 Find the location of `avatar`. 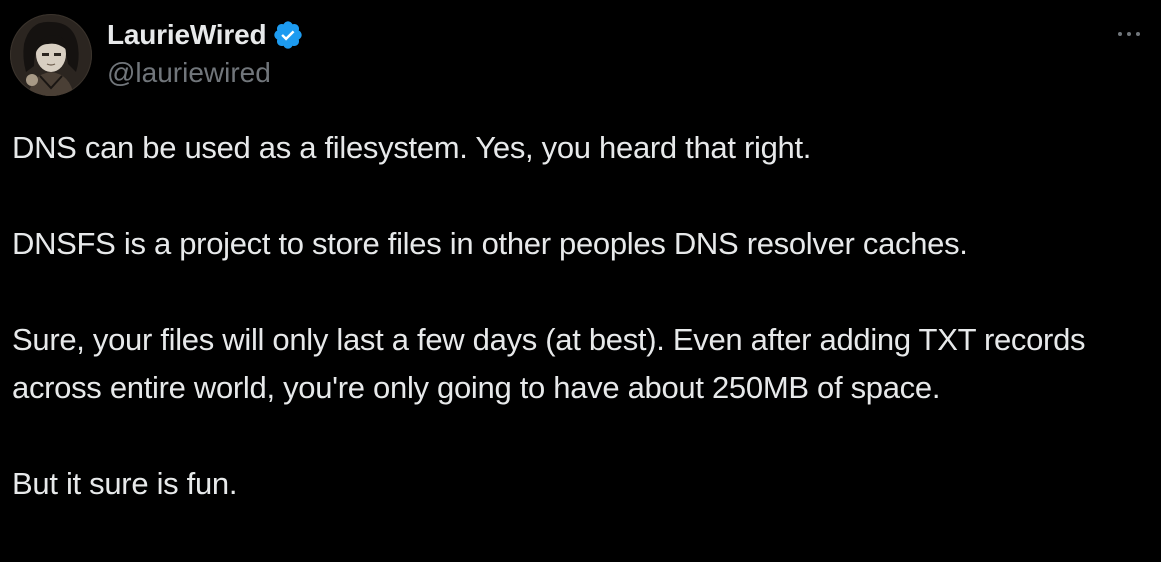

avatar is located at coordinates (51, 55).